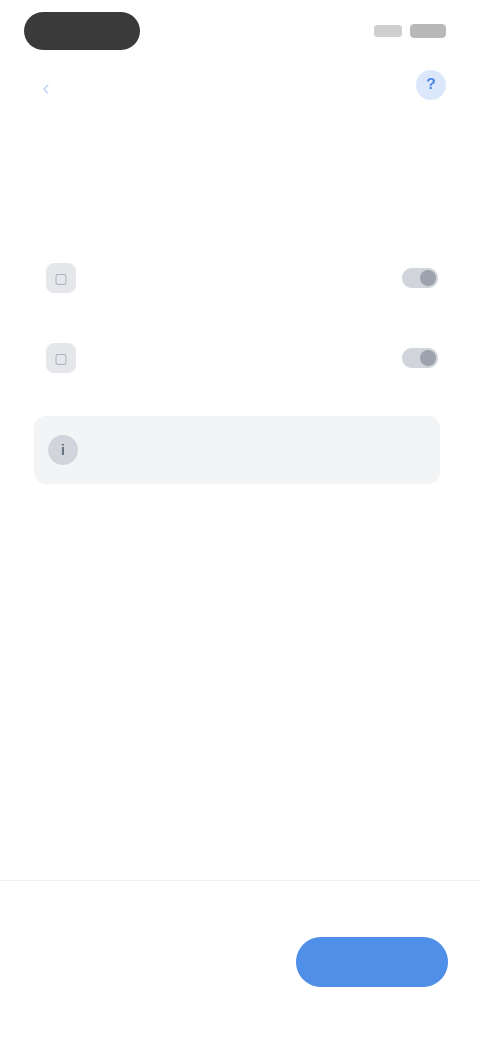  What do you see at coordinates (240, 32) in the screenshot?
I see `status-bar` at bounding box center [240, 32].